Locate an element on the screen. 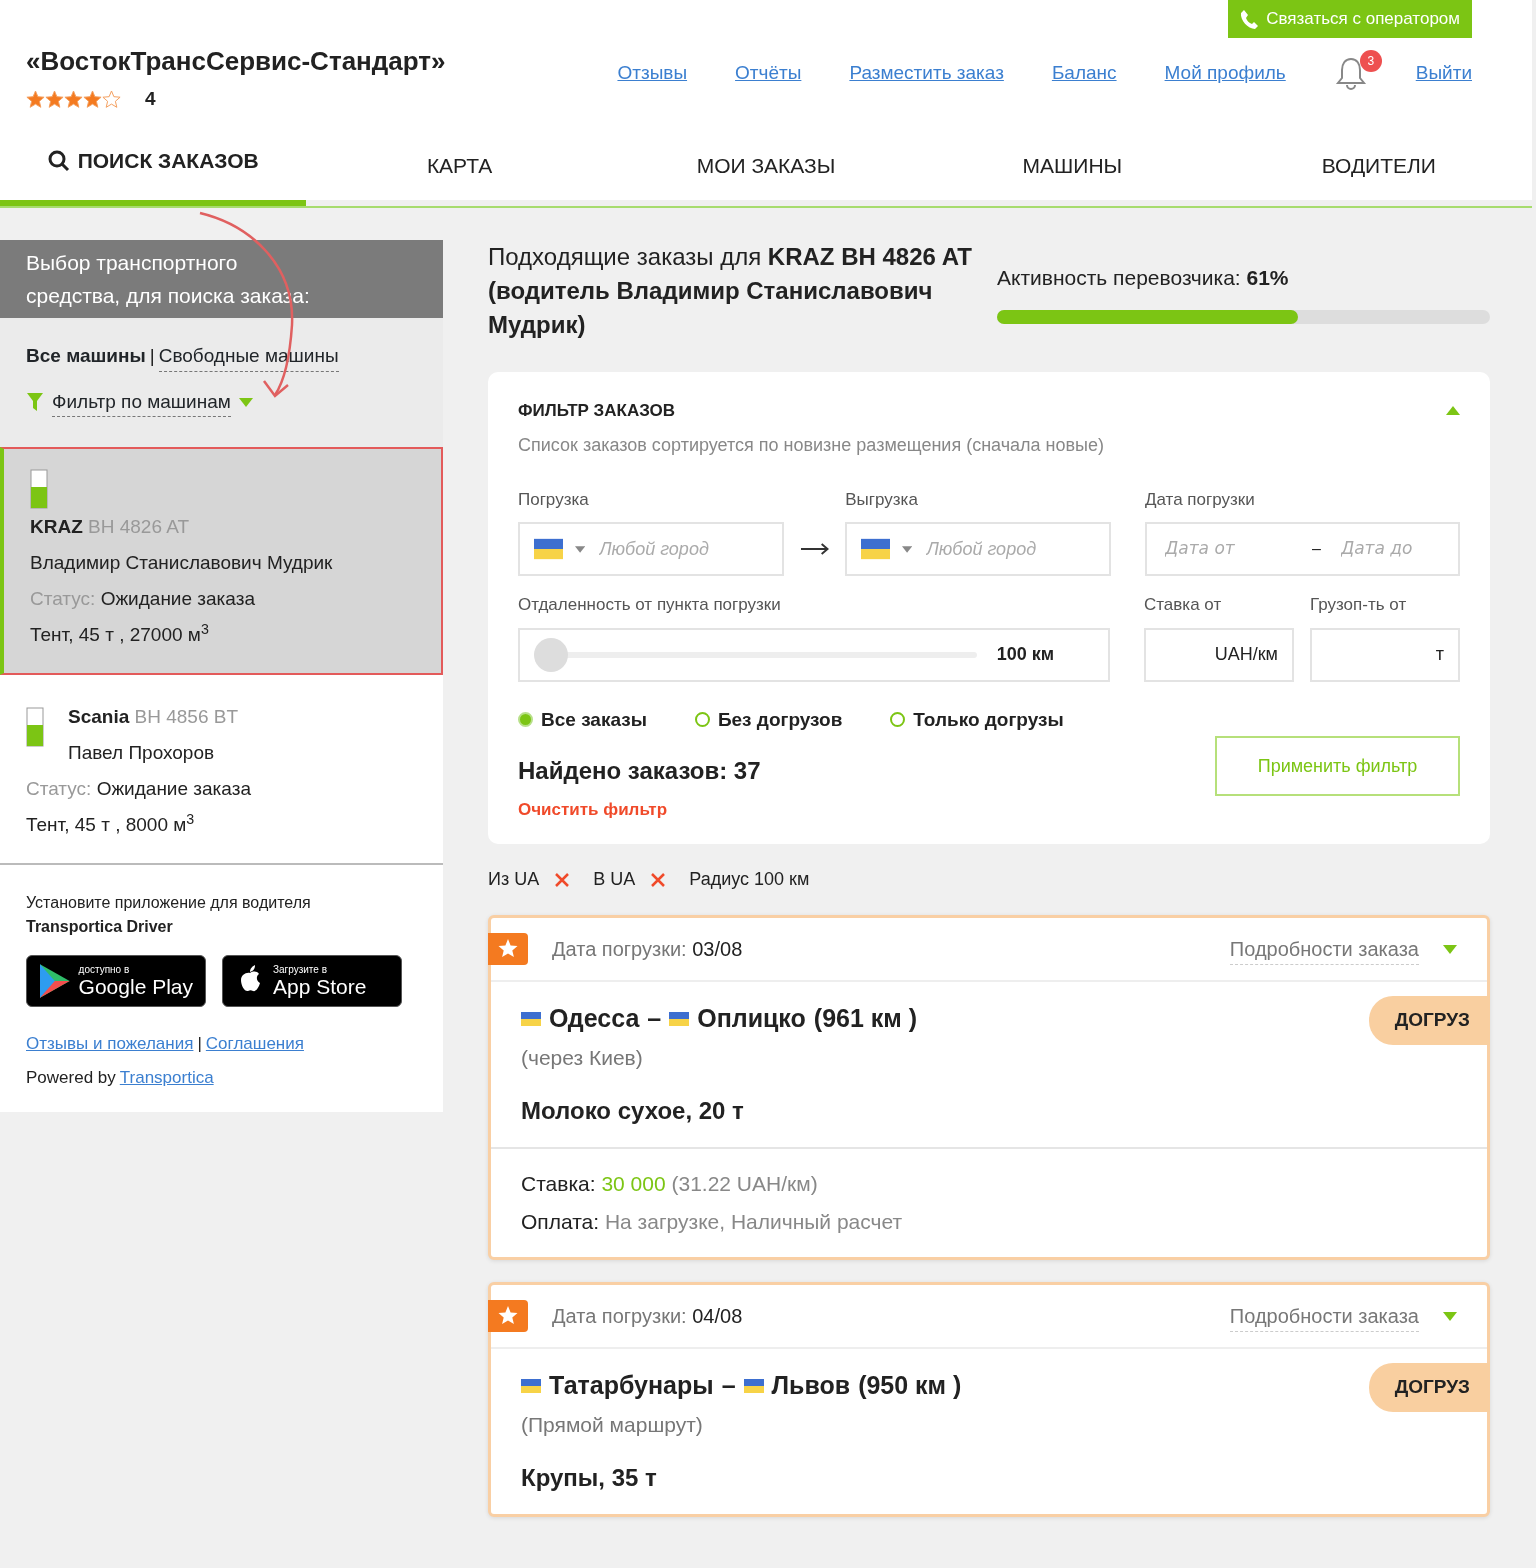 The image size is (1536, 1568). unit-label: UAH/км is located at coordinates (1246, 654).